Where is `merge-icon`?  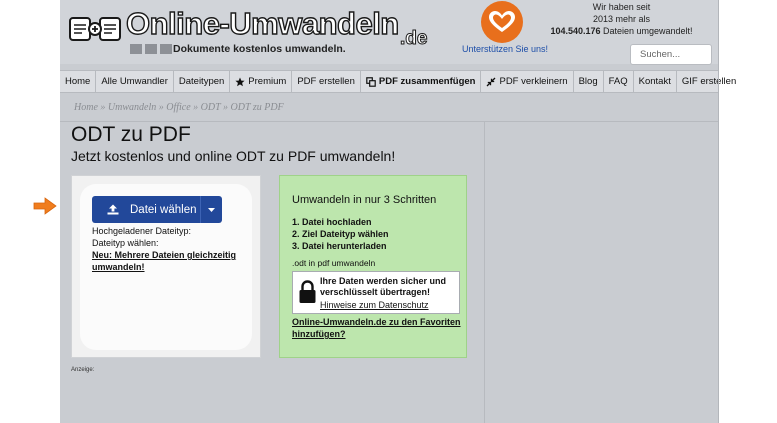 merge-icon is located at coordinates (371, 81).